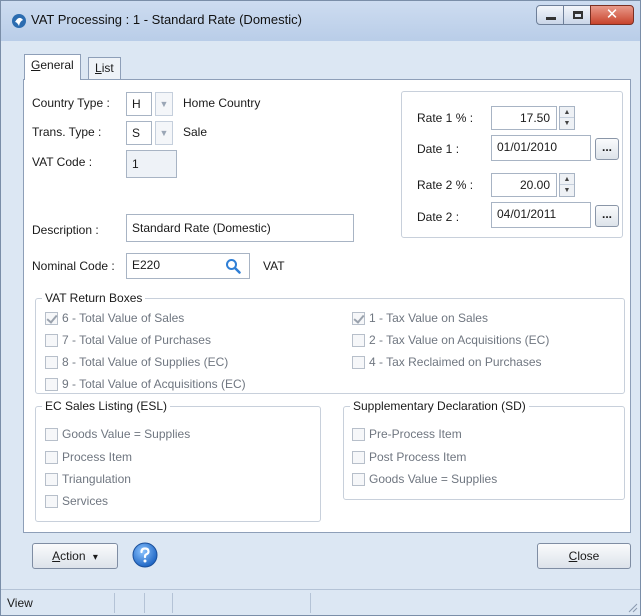  Describe the element at coordinates (95, 557) in the screenshot. I see `chevron-down-icon: ▾` at that location.